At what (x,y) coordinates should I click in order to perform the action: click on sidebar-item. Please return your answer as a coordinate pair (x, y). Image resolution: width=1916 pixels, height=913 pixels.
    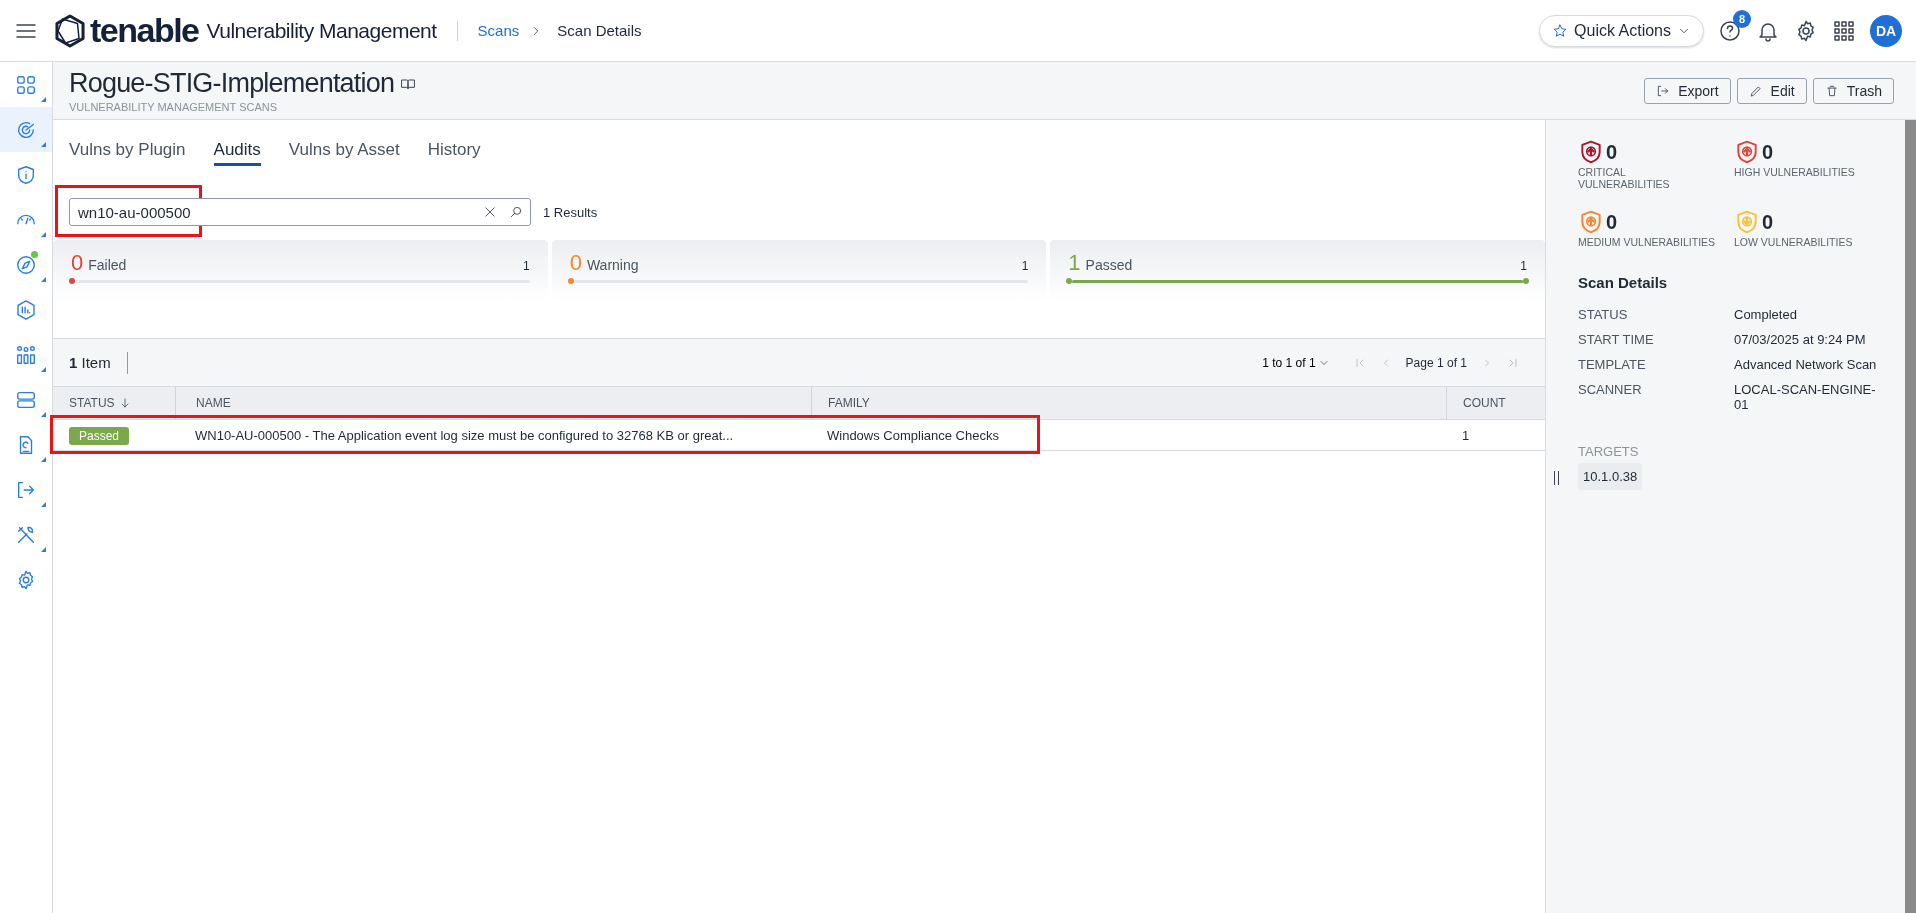
    Looking at the image, I should click on (26, 129).